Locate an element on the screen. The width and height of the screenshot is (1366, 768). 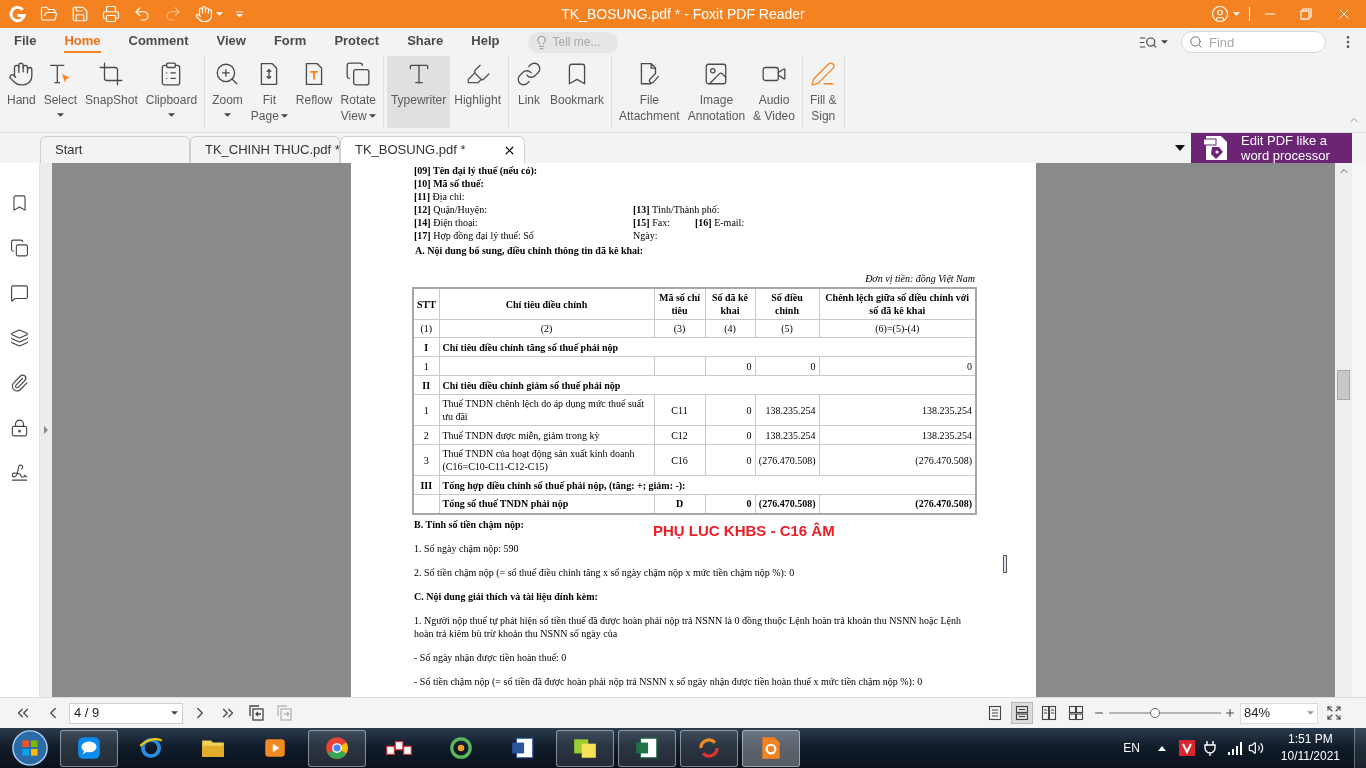
document-icon is located at coordinates (523, 748).